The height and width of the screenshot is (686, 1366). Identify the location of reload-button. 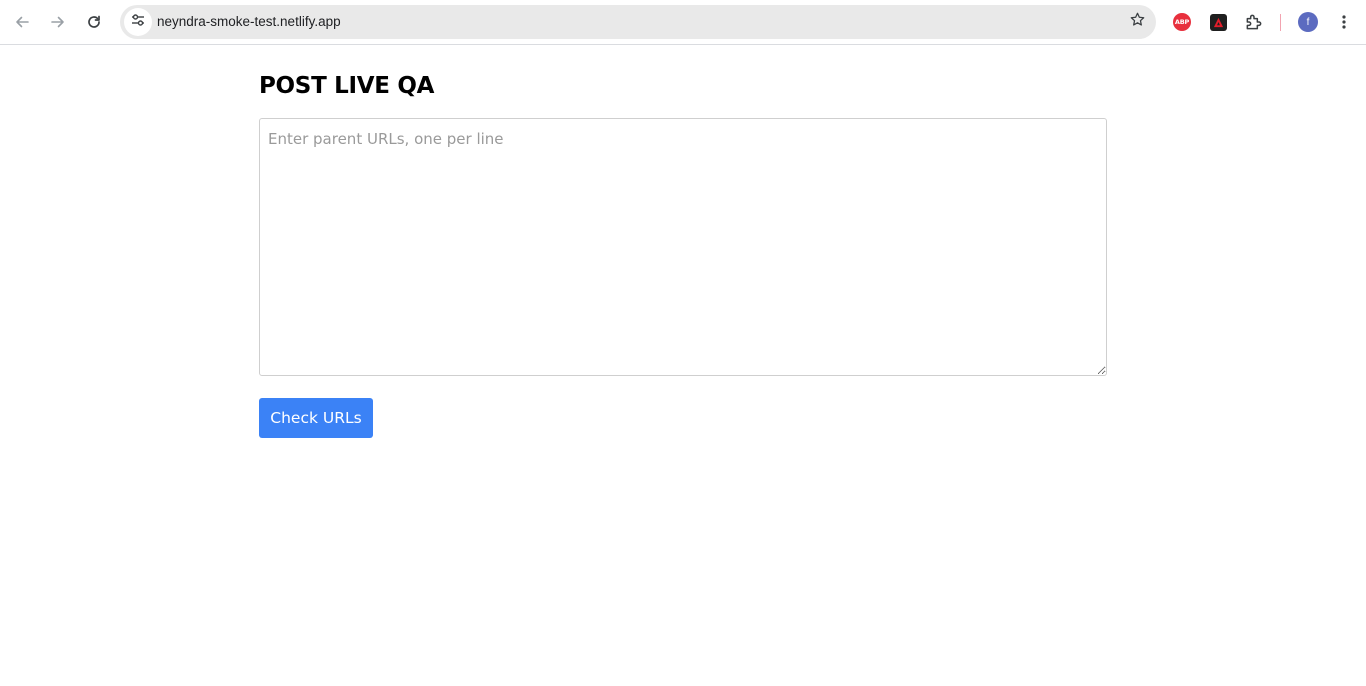
(94, 22).